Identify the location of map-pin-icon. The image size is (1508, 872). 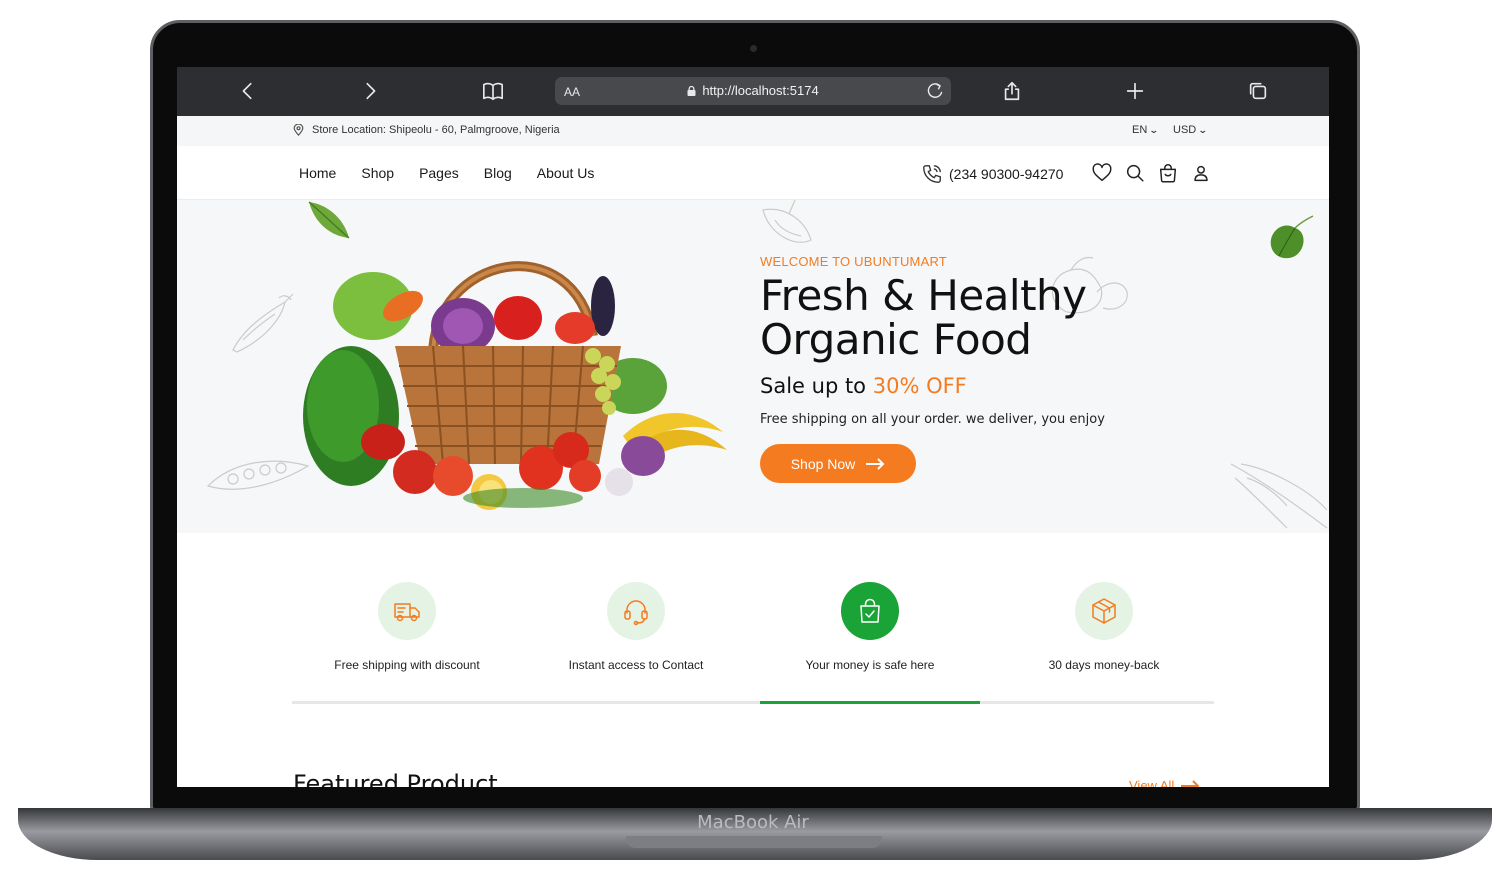
(298, 130).